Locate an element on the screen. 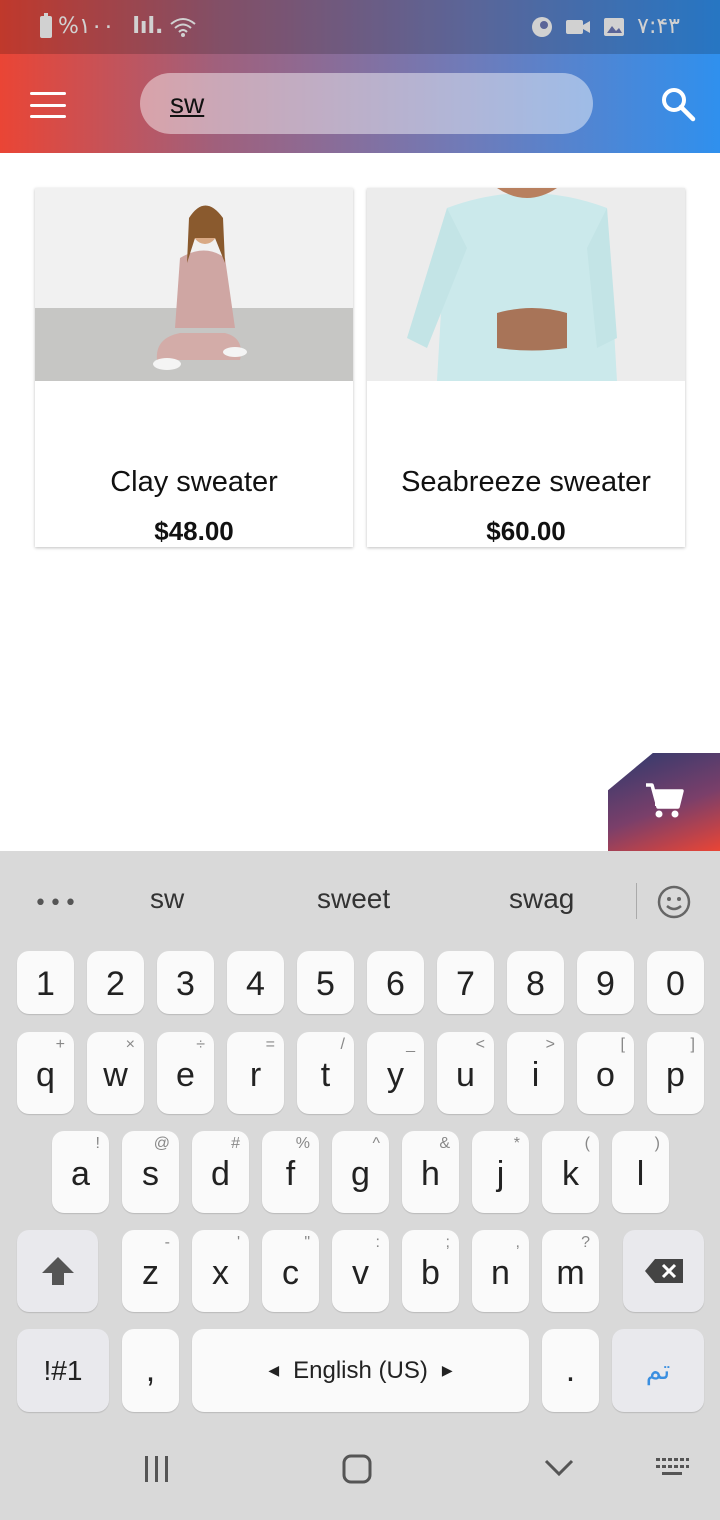  language-right-icon: ▶ is located at coordinates (447, 1370).